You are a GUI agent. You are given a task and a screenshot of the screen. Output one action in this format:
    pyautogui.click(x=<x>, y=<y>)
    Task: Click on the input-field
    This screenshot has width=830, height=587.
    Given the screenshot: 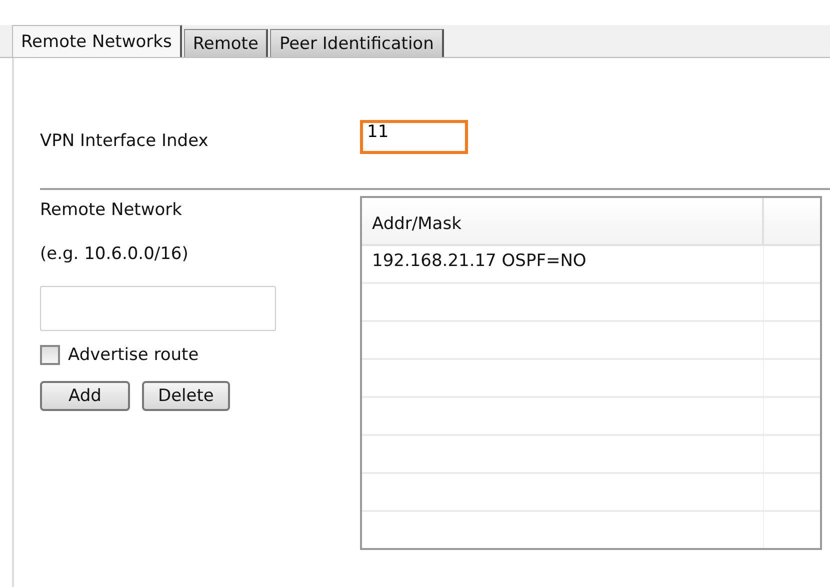 What is the action you would take?
    pyautogui.click(x=158, y=308)
    